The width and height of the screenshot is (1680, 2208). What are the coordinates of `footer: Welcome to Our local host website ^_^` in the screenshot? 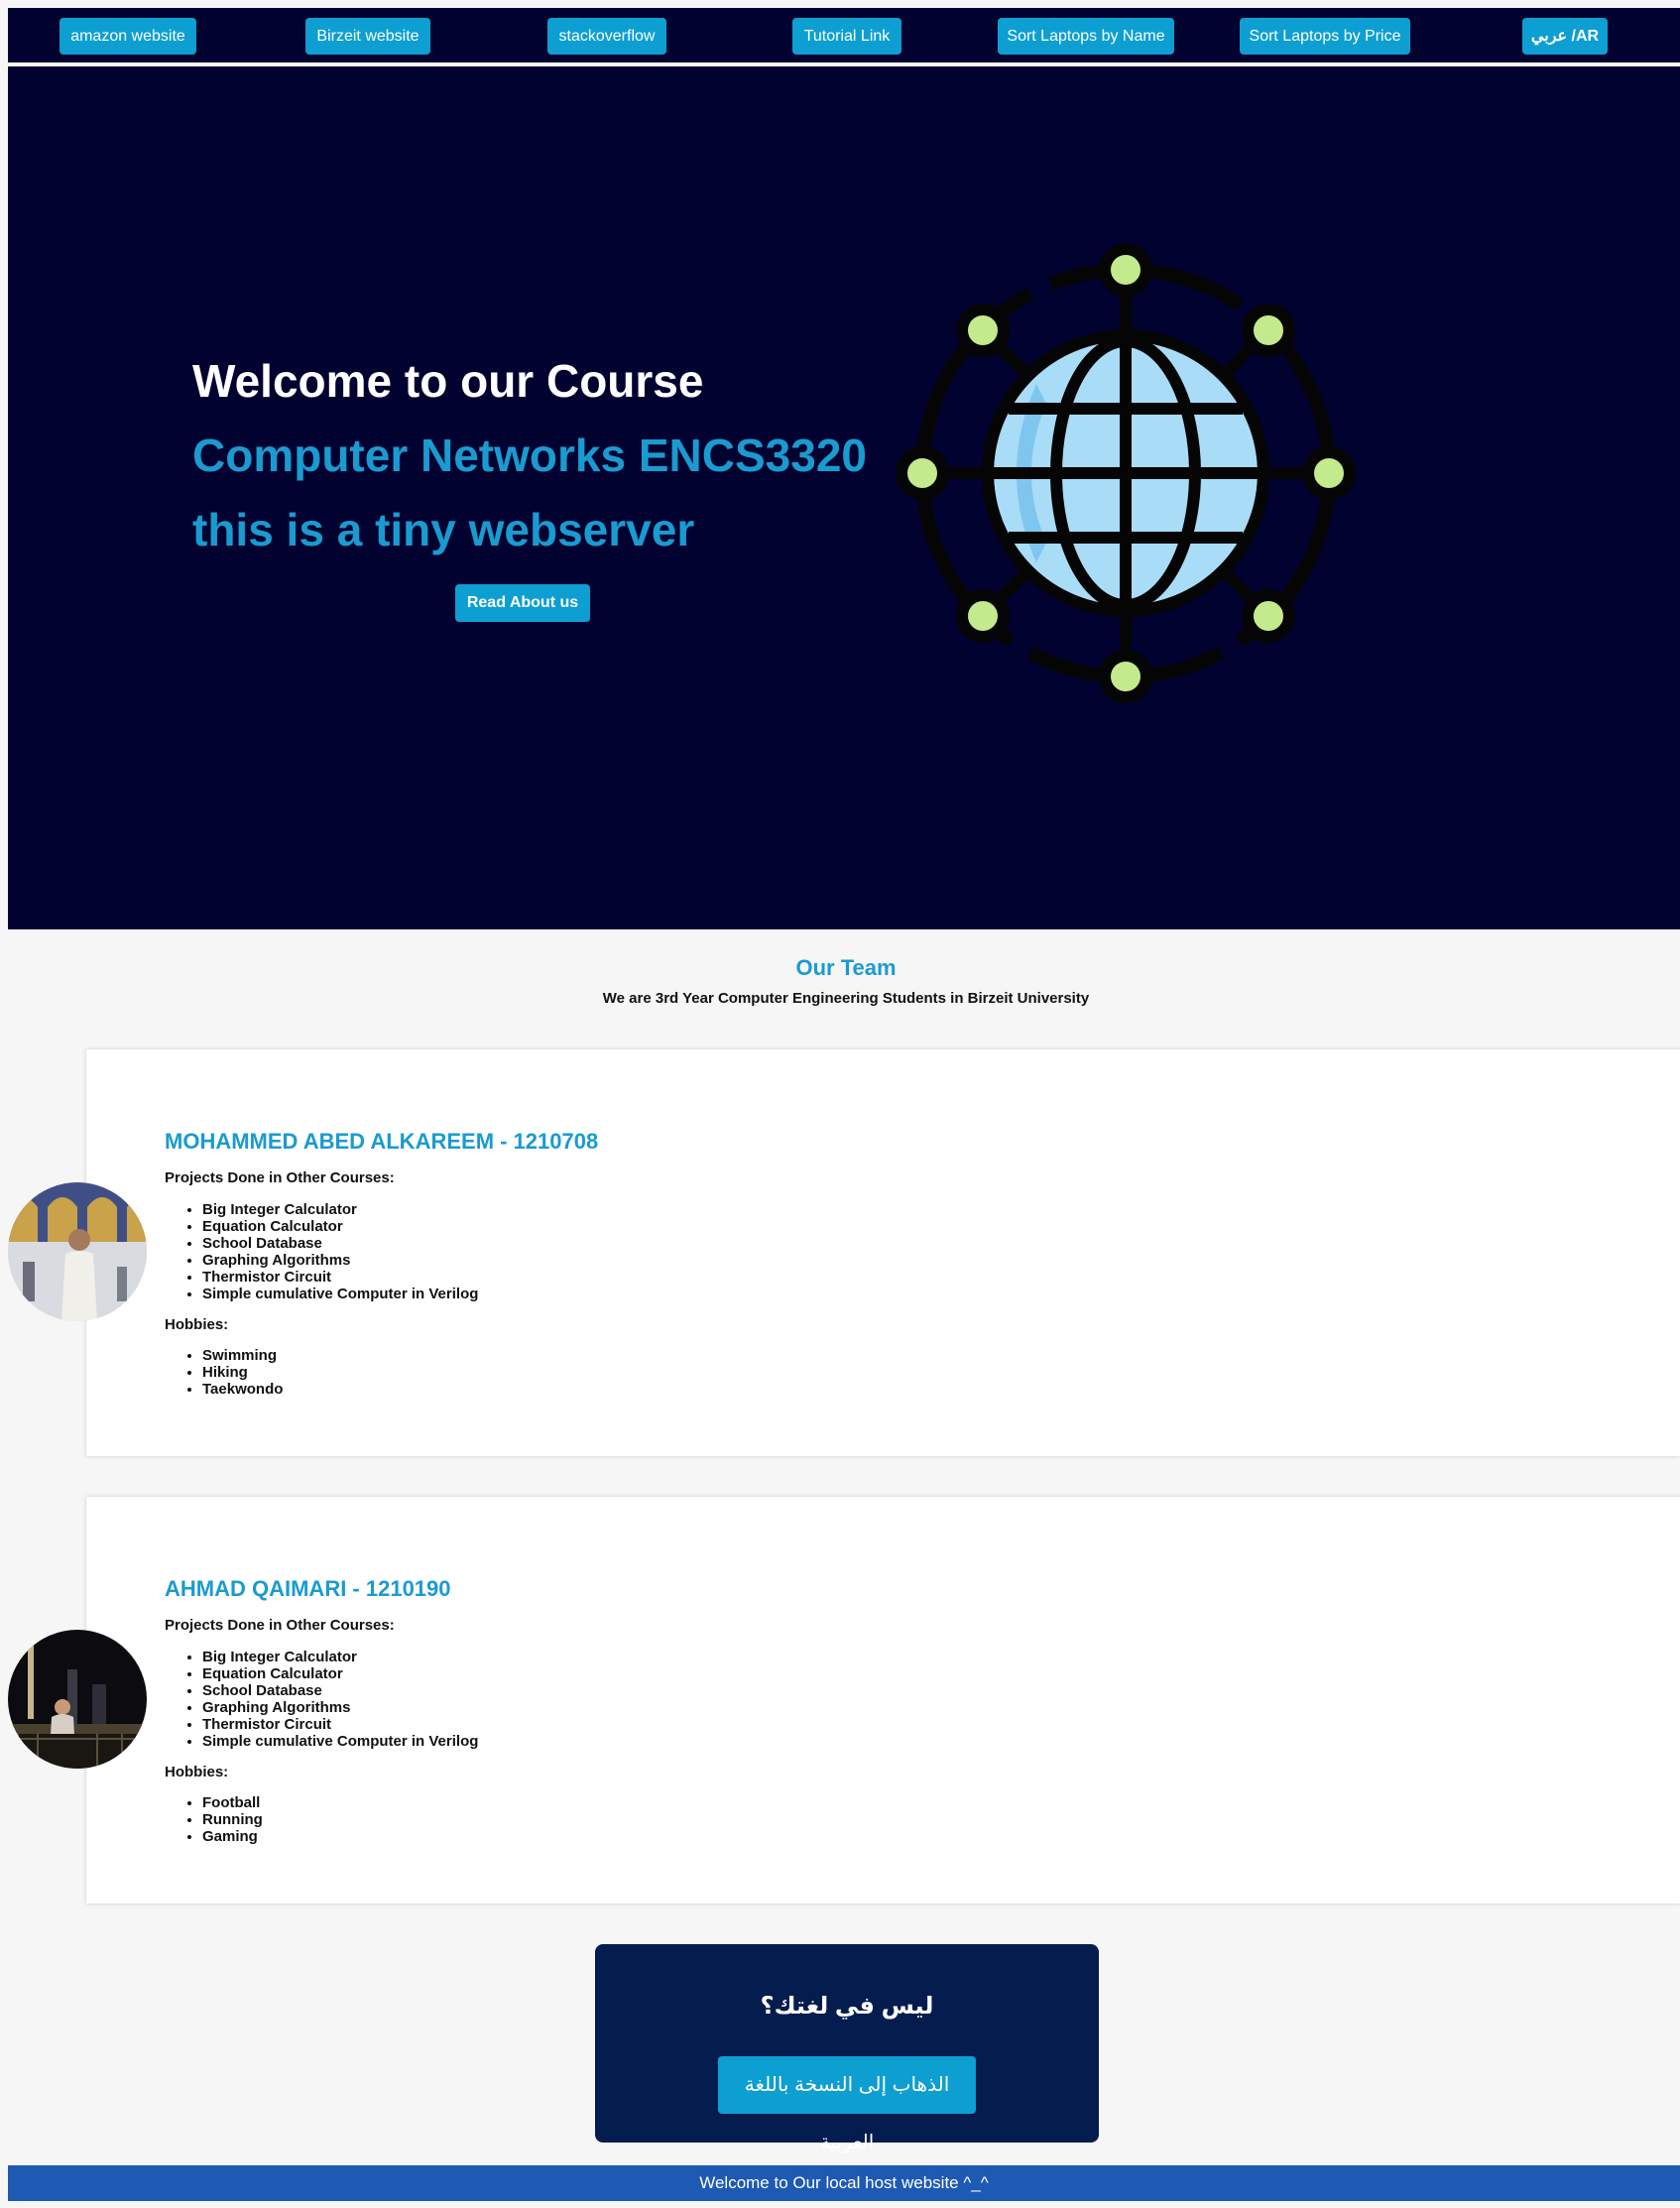 It's located at (844, 2183).